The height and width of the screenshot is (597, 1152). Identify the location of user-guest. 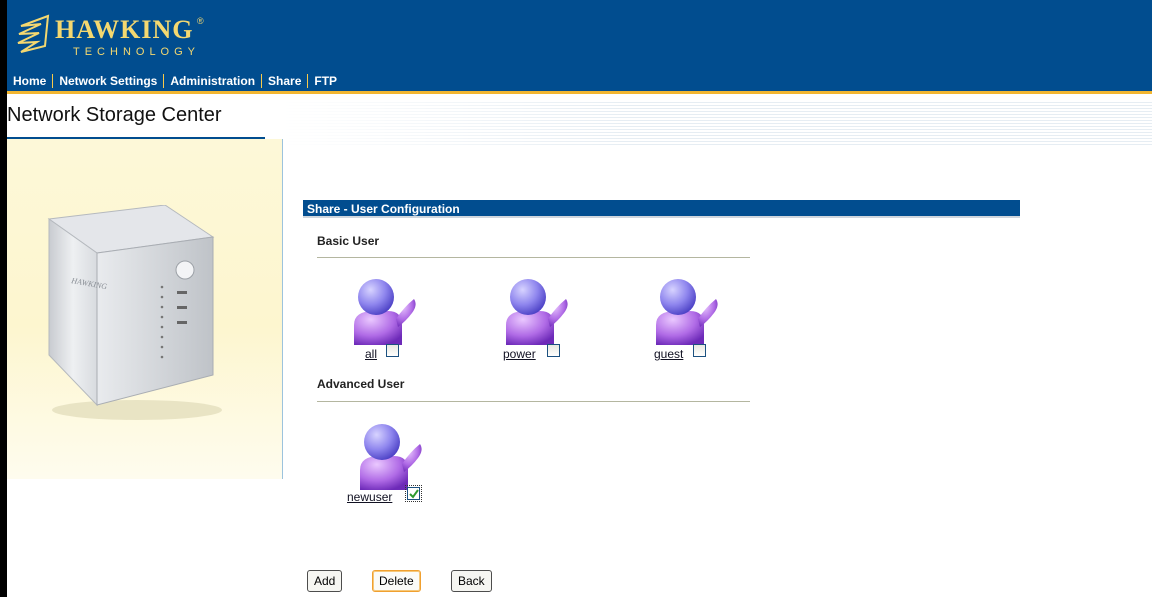
(694, 315).